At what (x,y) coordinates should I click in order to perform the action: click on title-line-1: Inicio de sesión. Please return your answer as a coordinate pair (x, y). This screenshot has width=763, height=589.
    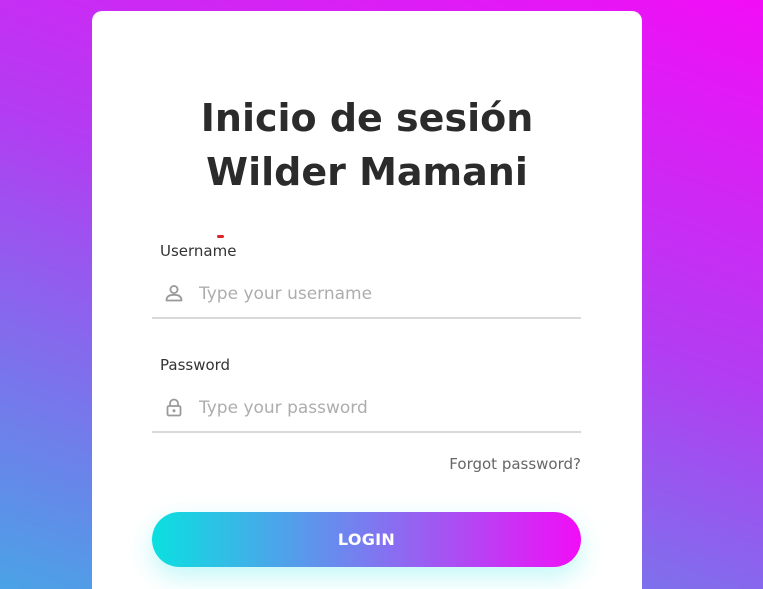
    Looking at the image, I should click on (367, 118).